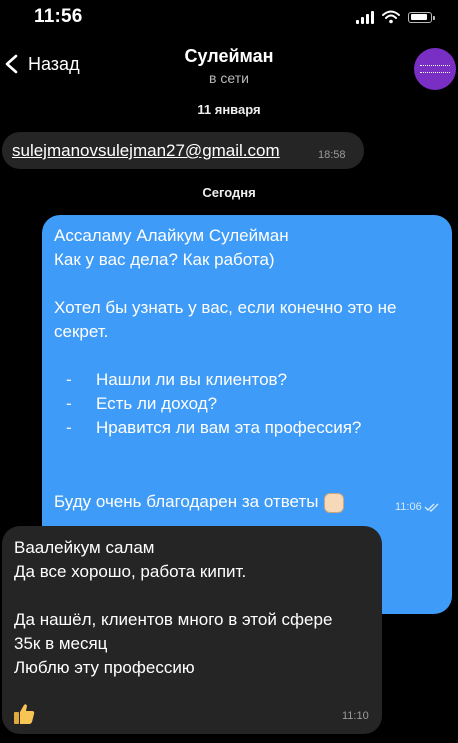 This screenshot has height=743, width=458. Describe the element at coordinates (229, 192) in the screenshot. I see `date-separator: Сегодня` at that location.